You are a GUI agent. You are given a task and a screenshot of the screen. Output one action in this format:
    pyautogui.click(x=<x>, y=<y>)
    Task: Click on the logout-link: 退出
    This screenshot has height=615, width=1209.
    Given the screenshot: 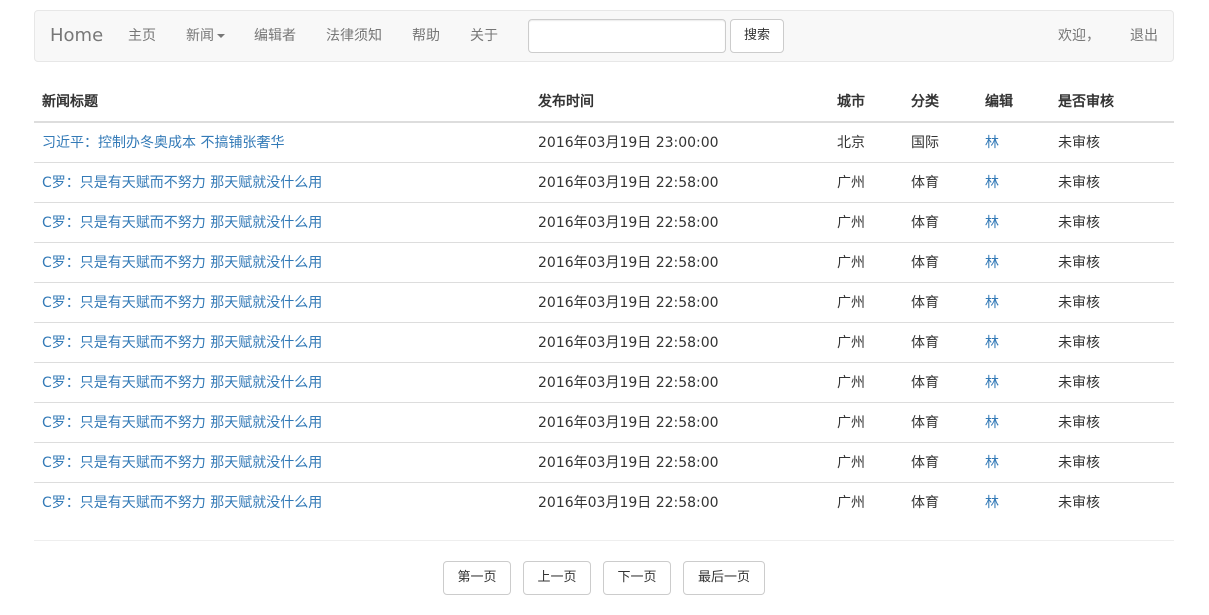 What is the action you would take?
    pyautogui.click(x=1144, y=36)
    